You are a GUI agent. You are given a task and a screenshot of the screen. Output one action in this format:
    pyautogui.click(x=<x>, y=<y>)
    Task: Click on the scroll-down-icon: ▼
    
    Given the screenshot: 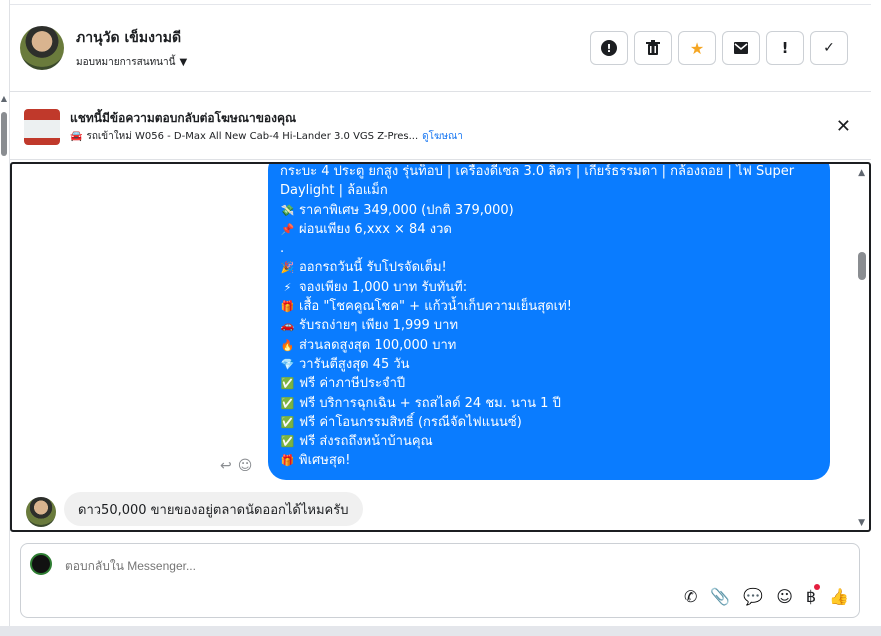 What is the action you would take?
    pyautogui.click(x=861, y=523)
    